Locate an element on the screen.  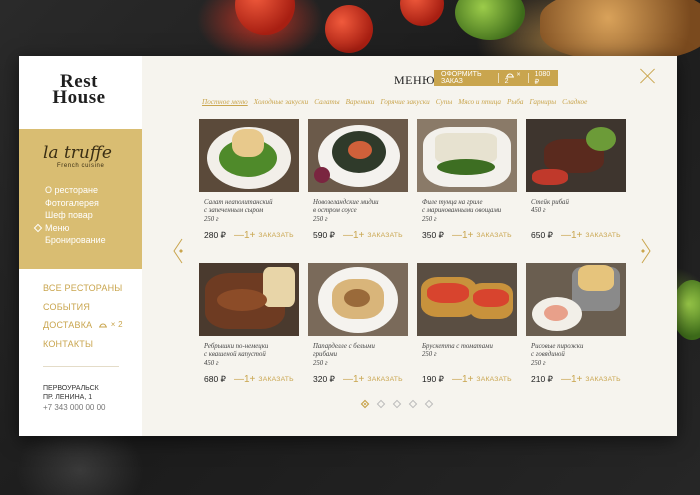
restaurant-nav-item-active: Меню is located at coordinates (69, 228).